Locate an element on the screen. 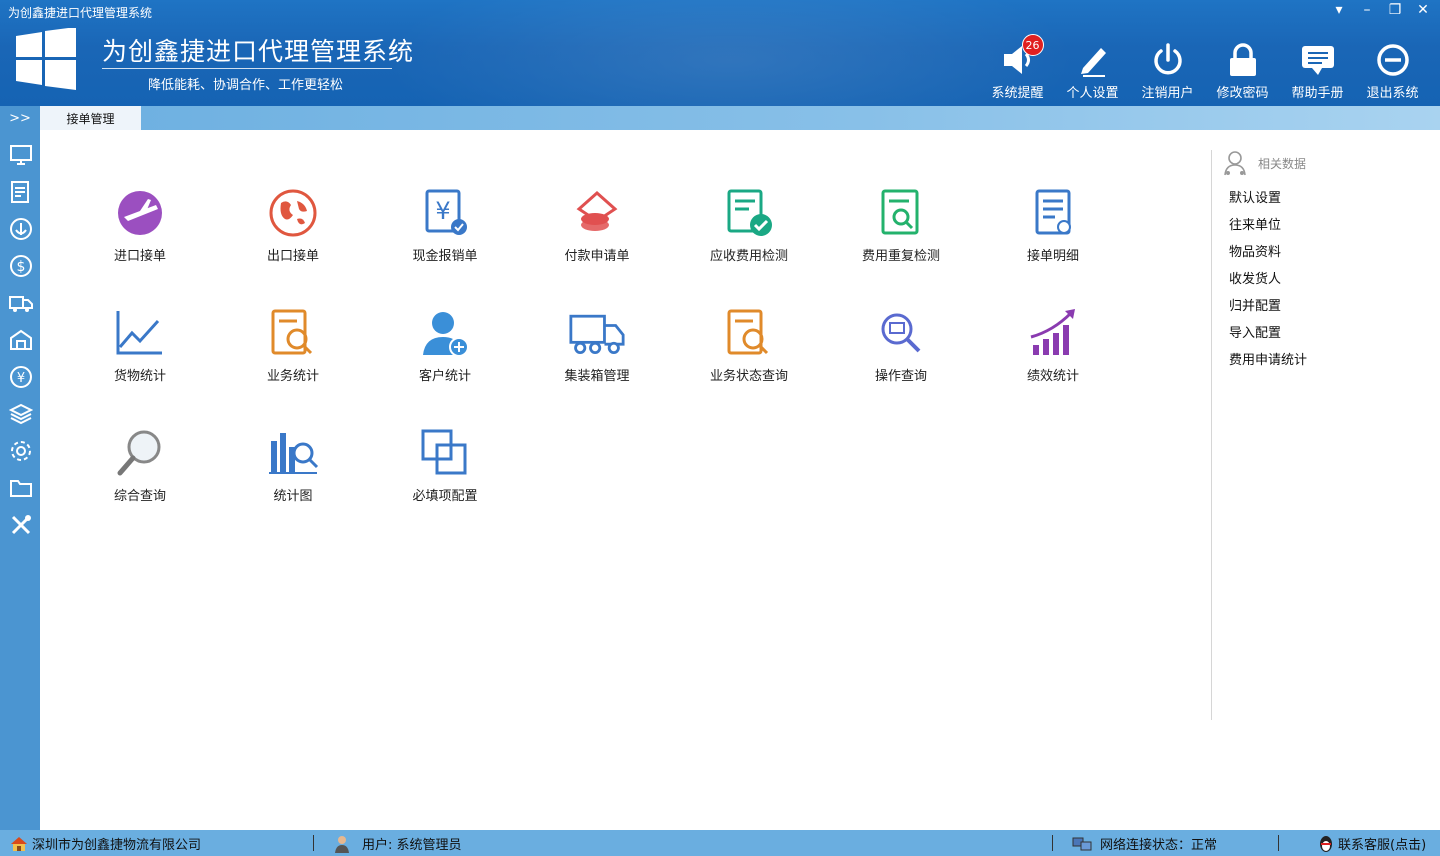  tile-business-status-query: 业务状态查询 is located at coordinates (749, 344).